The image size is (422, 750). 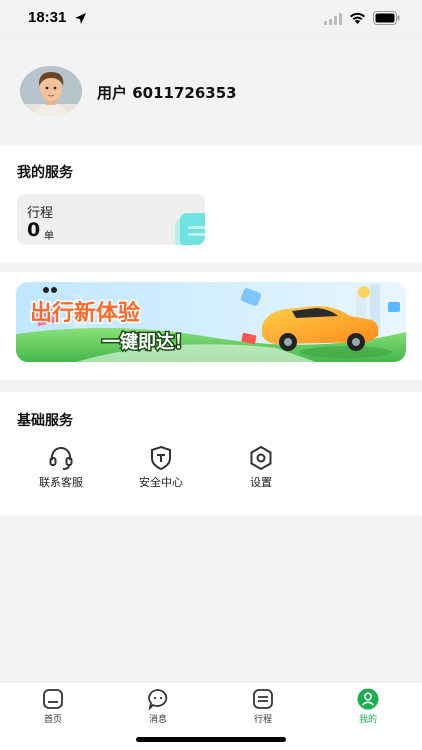 I want to click on tab-profile: 我的, so click(x=368, y=706).